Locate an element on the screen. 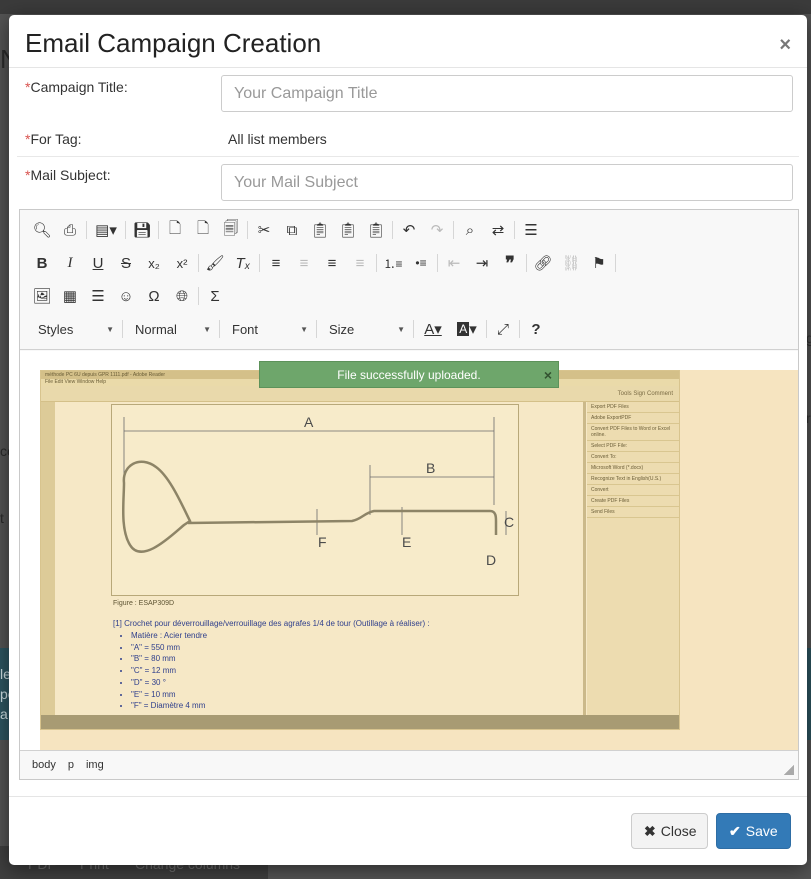 Image resolution: width=811 pixels, height=879 pixels. iframe-globe-icon: 🌐︎ is located at coordinates (182, 296).